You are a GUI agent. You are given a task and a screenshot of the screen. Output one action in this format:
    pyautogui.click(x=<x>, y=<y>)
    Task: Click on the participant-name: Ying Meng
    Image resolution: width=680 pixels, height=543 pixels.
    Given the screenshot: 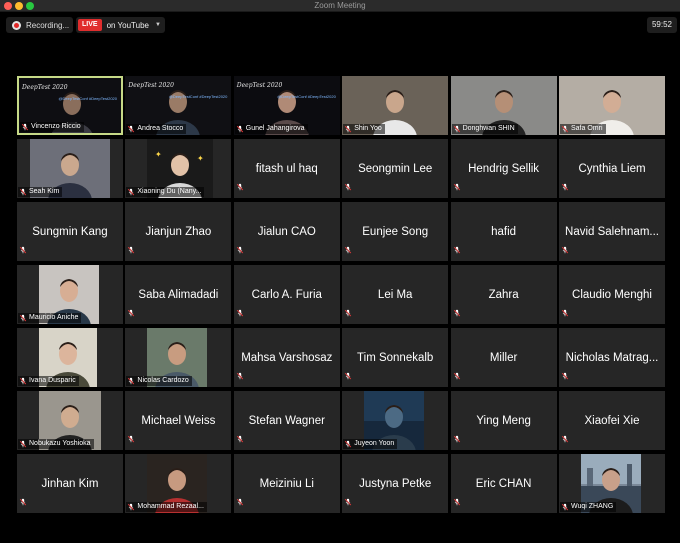 What is the action you would take?
    pyautogui.click(x=503, y=420)
    